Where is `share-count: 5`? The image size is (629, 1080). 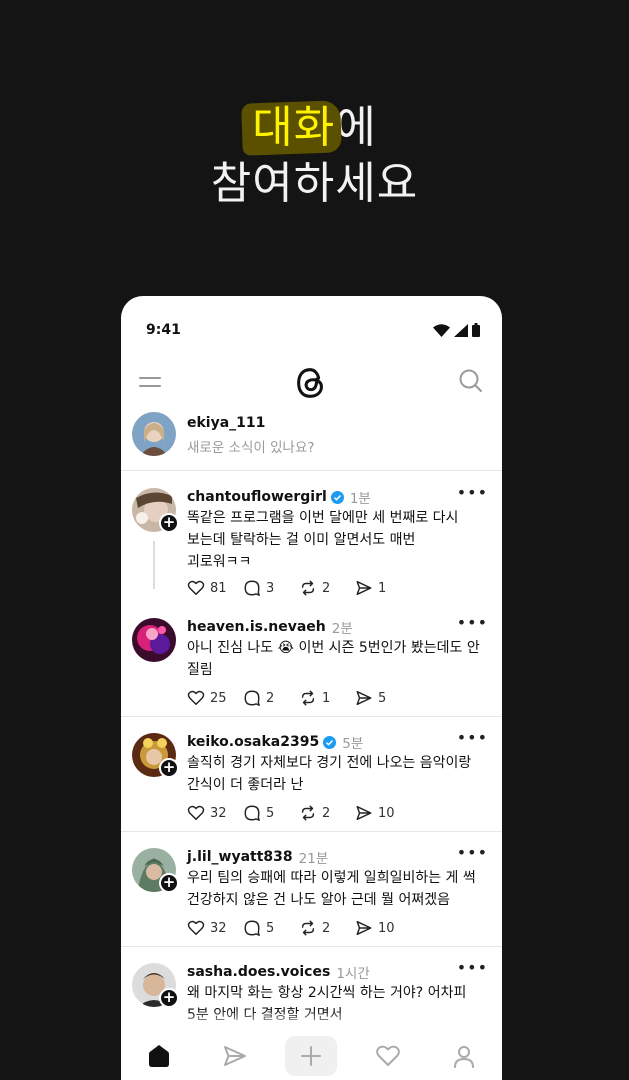 share-count: 5 is located at coordinates (382, 698).